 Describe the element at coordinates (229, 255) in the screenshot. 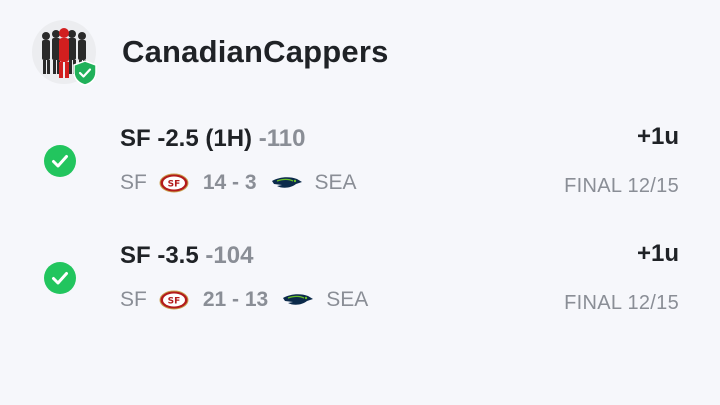

I see `pick-odds: -104` at that location.